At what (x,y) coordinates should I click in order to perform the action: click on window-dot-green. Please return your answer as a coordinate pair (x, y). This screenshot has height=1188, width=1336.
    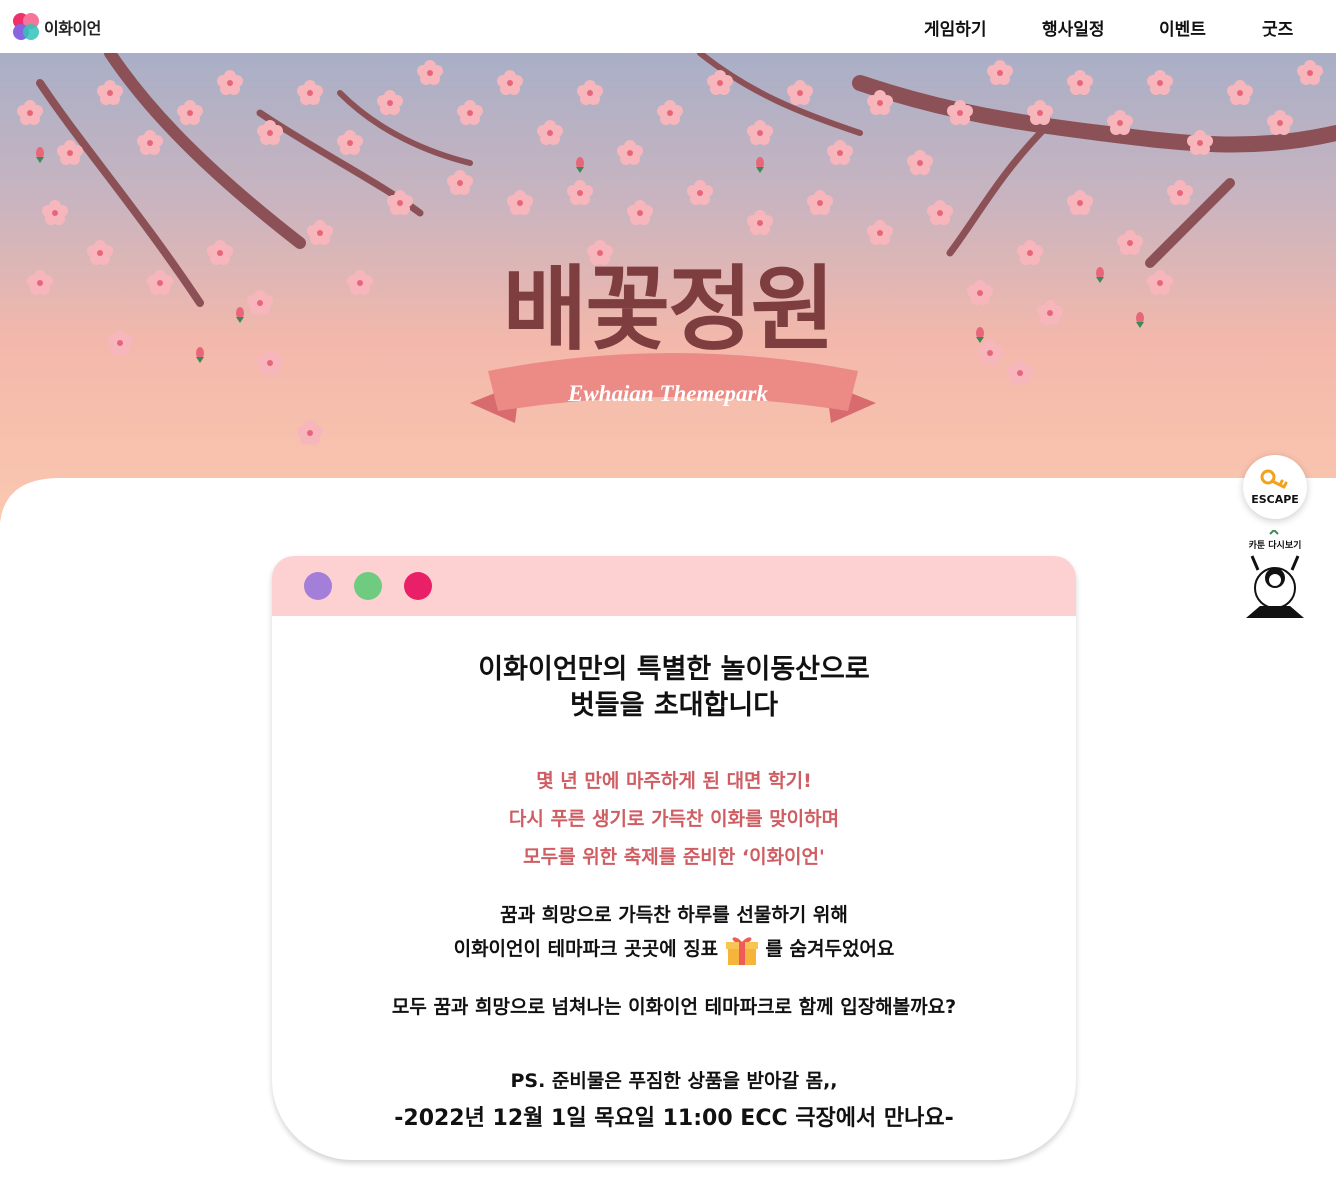
    Looking at the image, I should click on (368, 586).